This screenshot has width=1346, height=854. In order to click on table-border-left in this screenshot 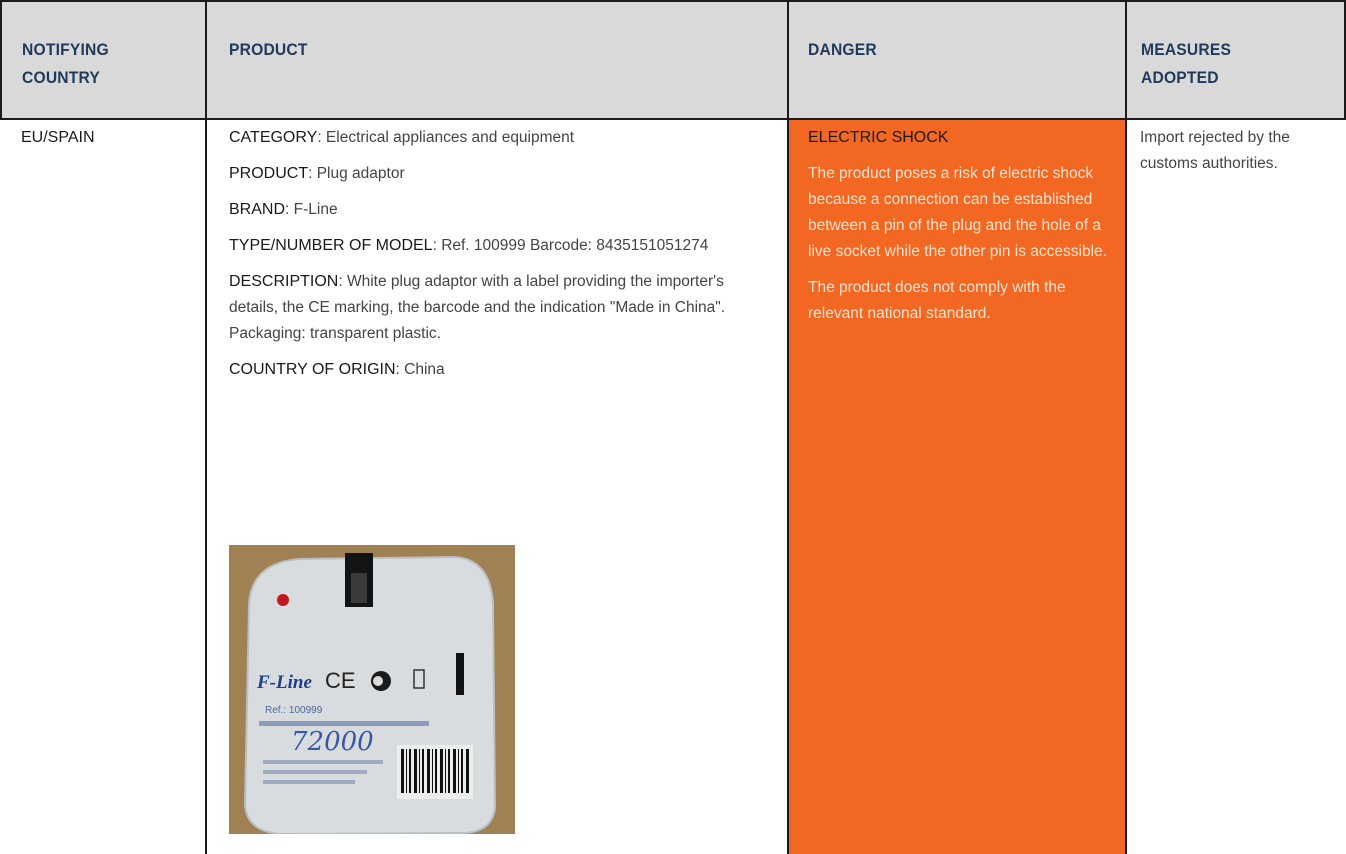, I will do `click(1, 60)`.